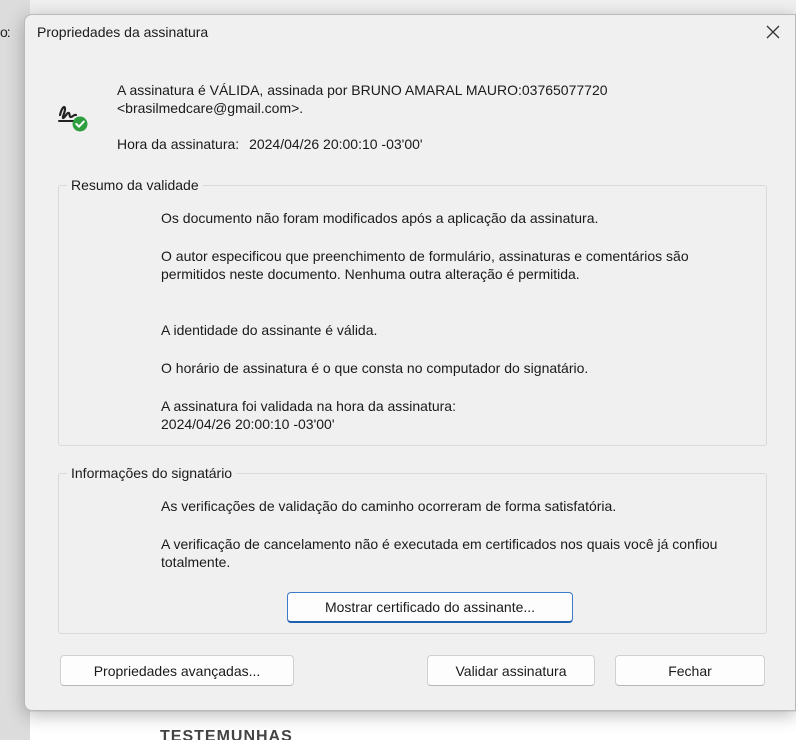 This screenshot has width=796, height=740. I want to click on signer-info-title: Informações do signatário, so click(152, 473).